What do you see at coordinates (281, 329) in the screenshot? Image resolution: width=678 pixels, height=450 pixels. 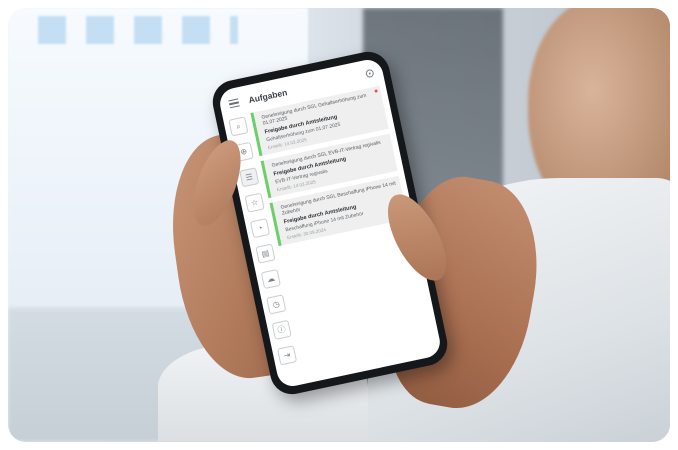 I see `info-icon: ⓘ` at bounding box center [281, 329].